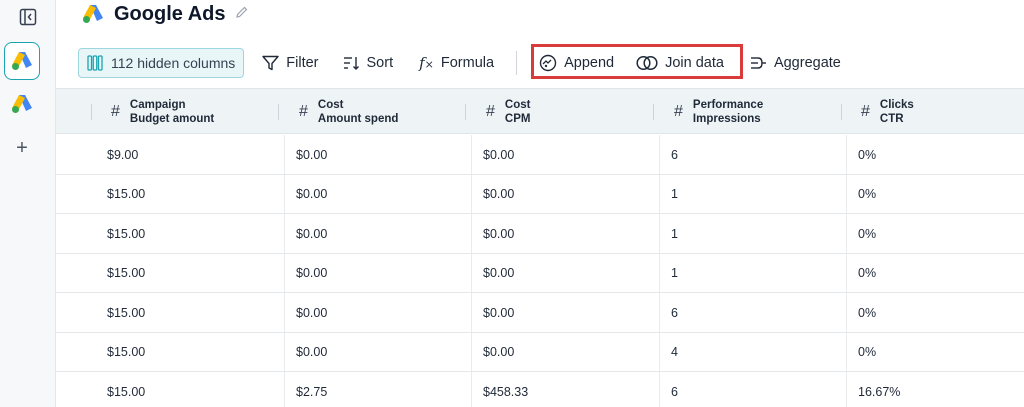 The width and height of the screenshot is (1024, 407). What do you see at coordinates (170, 13) in the screenshot?
I see `page-title: Google Ads` at bounding box center [170, 13].